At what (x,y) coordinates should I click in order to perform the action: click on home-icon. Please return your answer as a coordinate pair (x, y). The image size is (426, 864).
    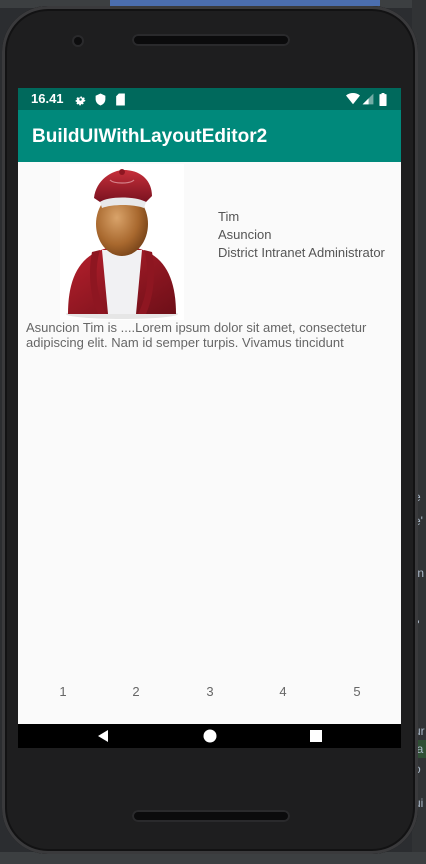
    Looking at the image, I should click on (210, 736).